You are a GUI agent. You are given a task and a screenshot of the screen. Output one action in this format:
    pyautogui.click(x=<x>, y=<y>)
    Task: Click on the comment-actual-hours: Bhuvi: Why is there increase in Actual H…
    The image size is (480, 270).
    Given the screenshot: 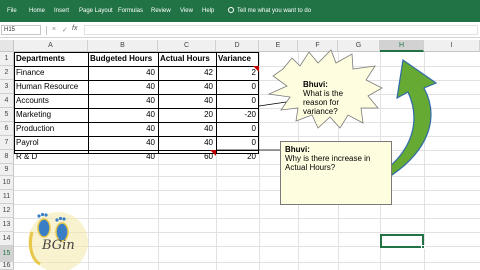 What is the action you would take?
    pyautogui.click(x=336, y=173)
    